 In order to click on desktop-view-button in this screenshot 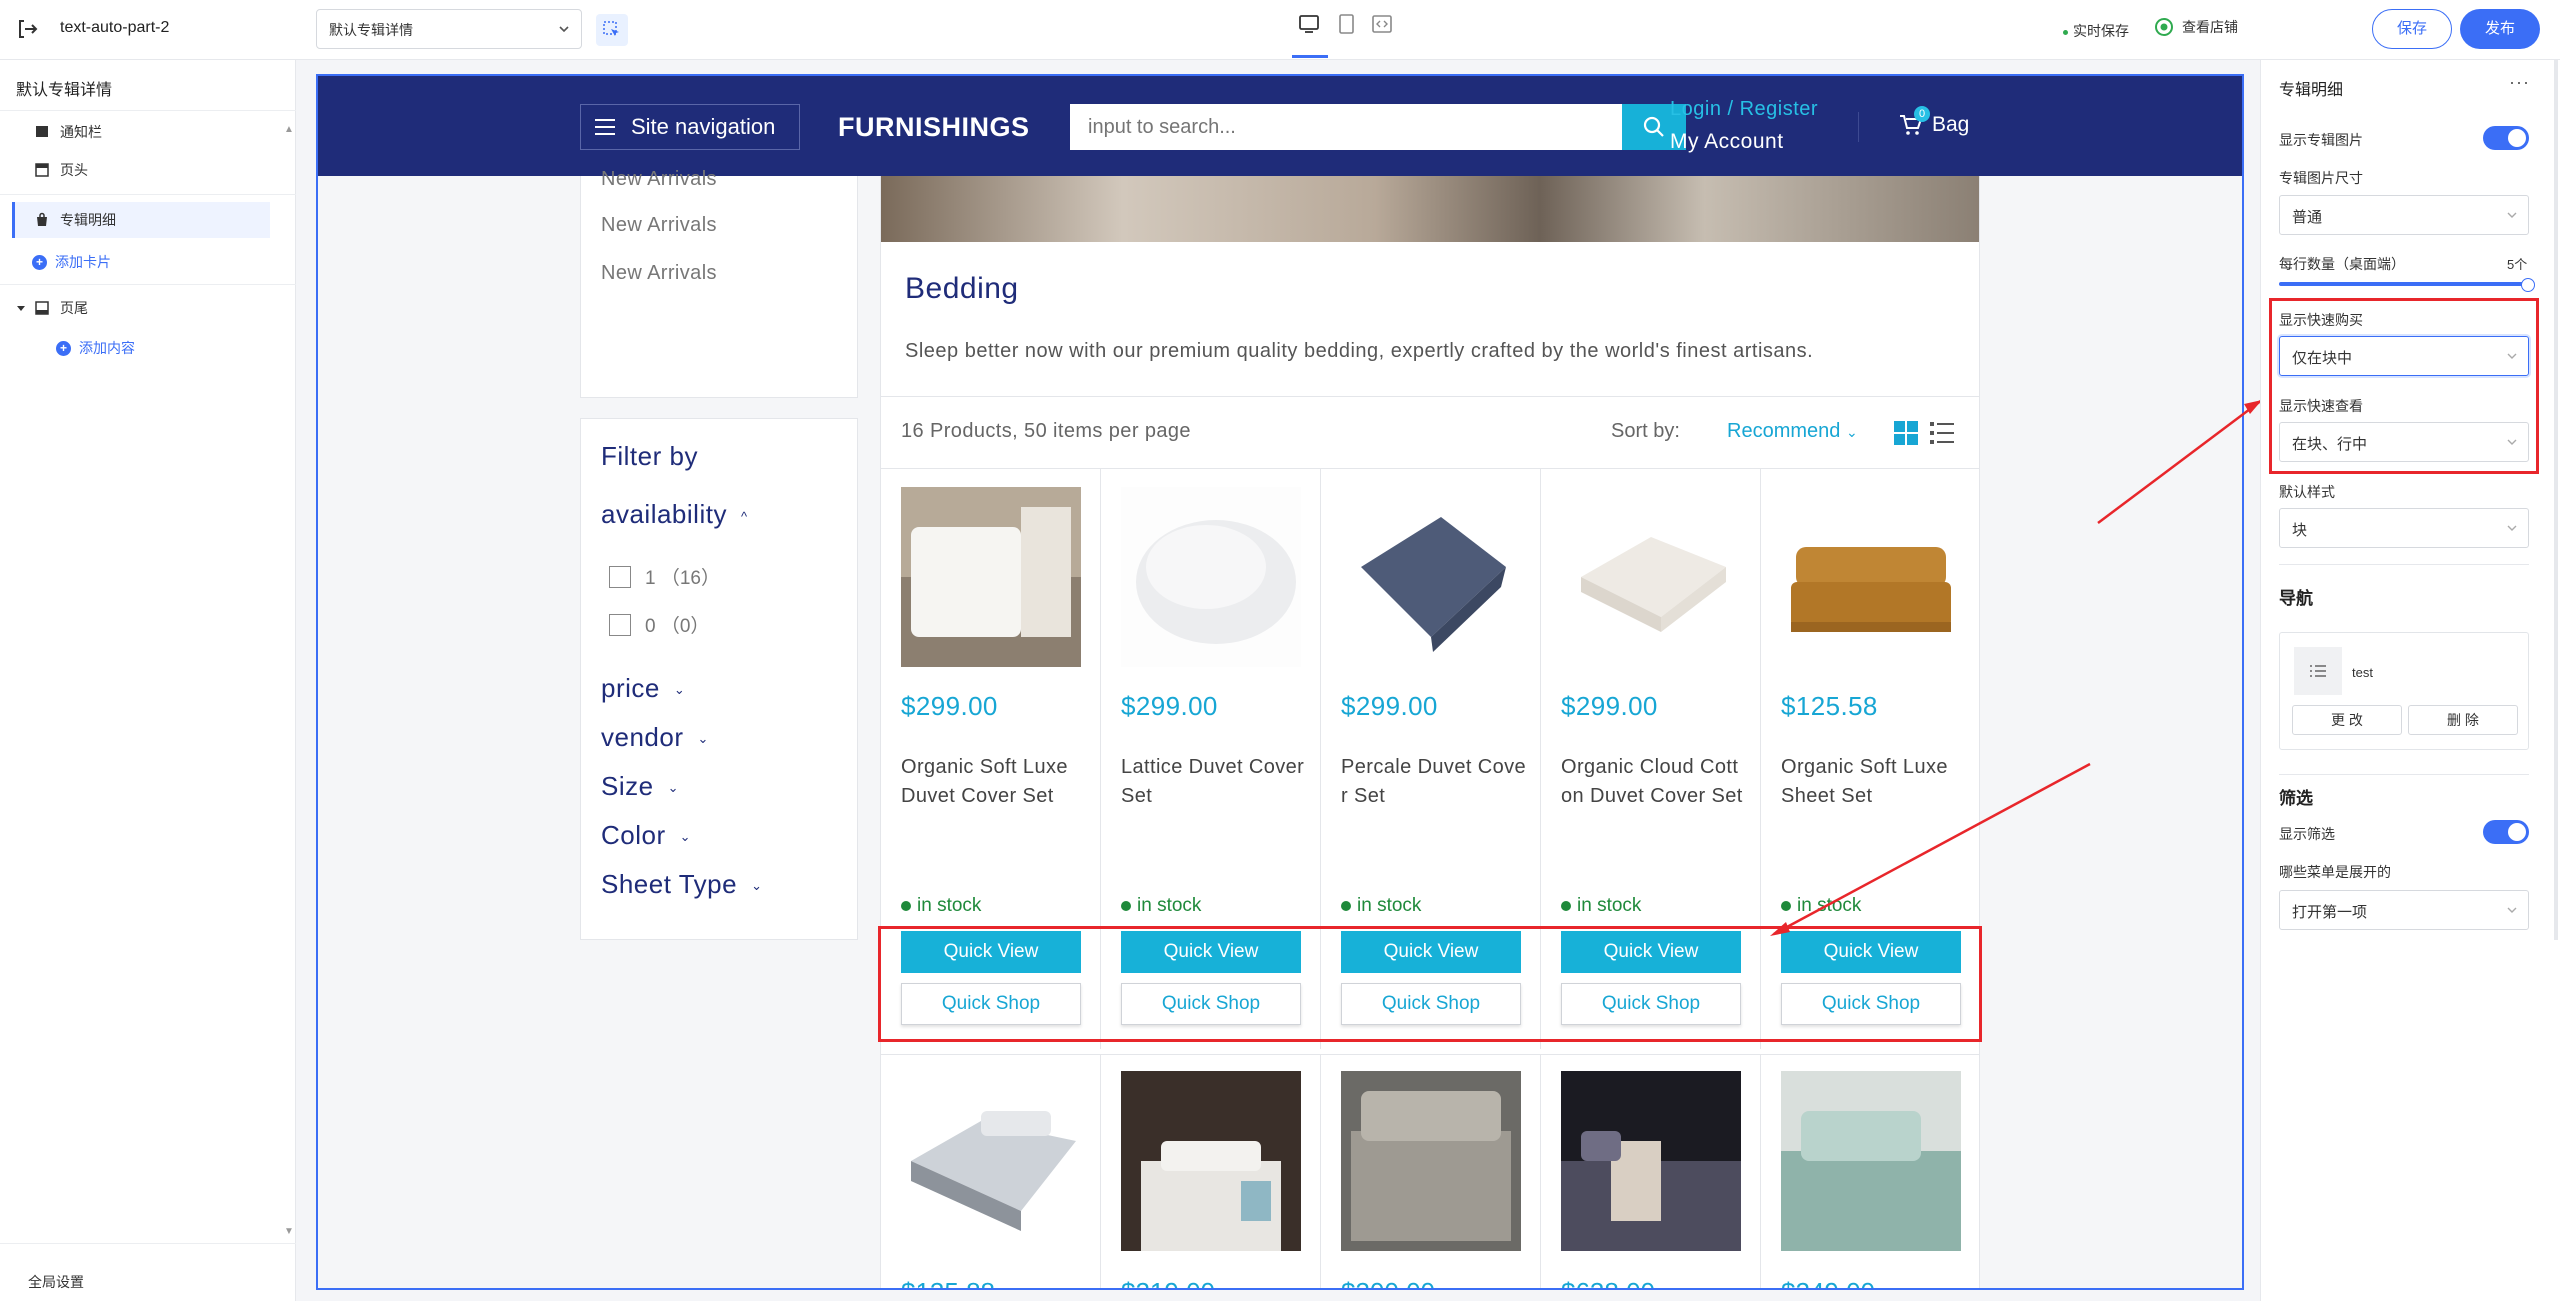, I will do `click(1310, 25)`.